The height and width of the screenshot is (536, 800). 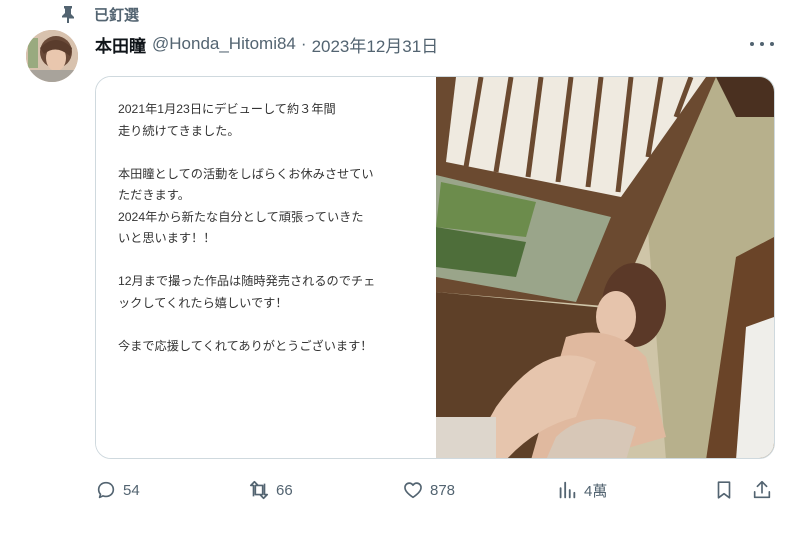 What do you see at coordinates (117, 490) in the screenshot?
I see `reply-button: 54` at bounding box center [117, 490].